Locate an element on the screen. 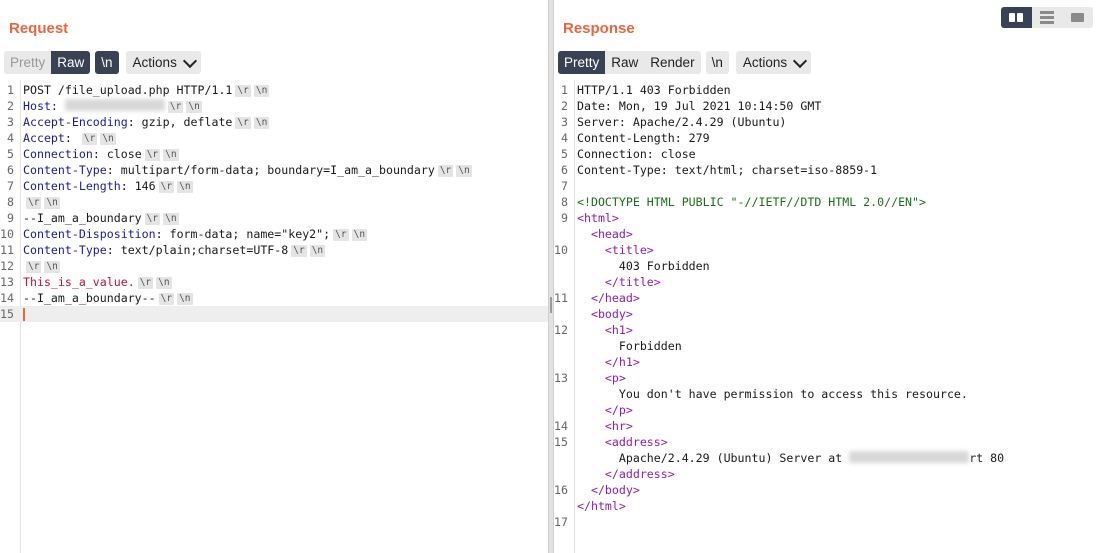  response-line: 5 Connection: close is located at coordinates (829, 154).